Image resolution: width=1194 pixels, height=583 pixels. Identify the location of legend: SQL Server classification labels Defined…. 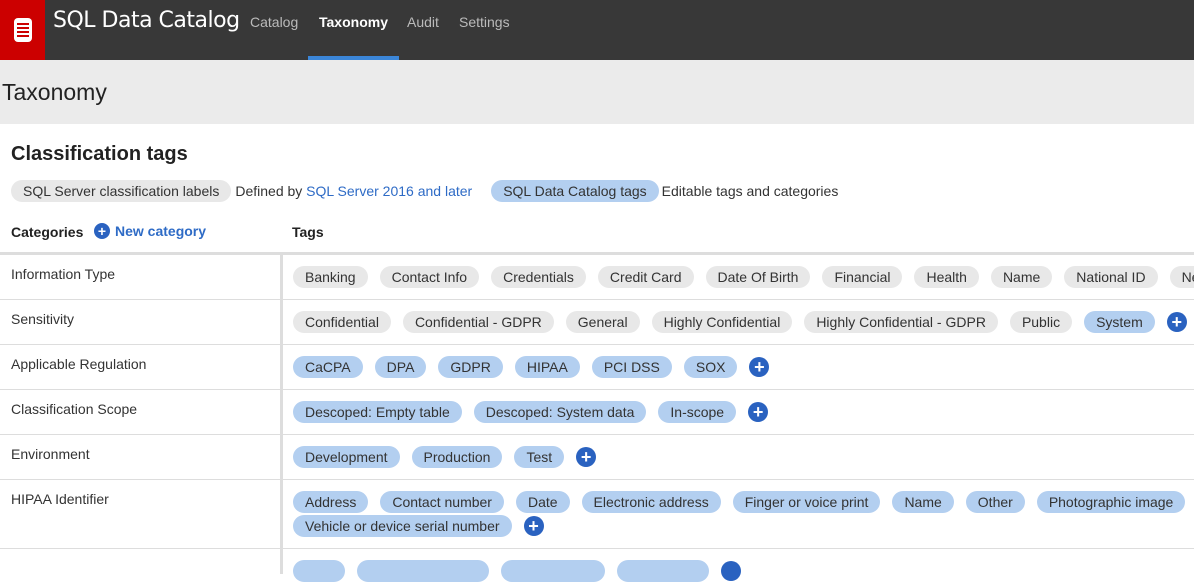
(424, 191).